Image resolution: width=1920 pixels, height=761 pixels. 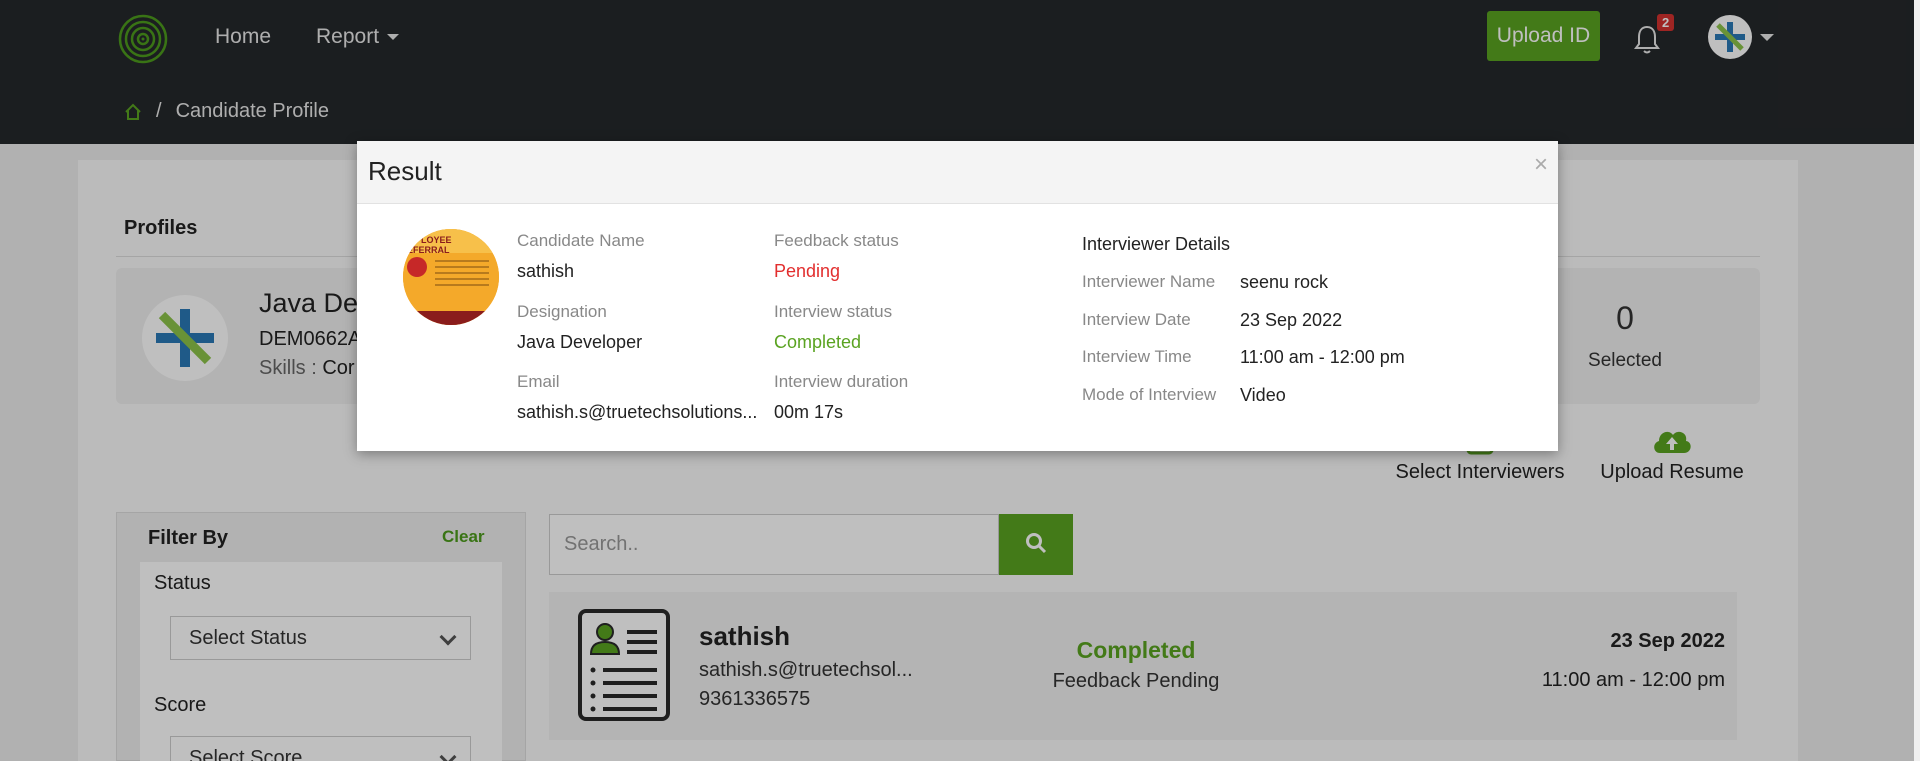 I want to click on interview-date-value: 23 Sep 2022, so click(x=1291, y=320).